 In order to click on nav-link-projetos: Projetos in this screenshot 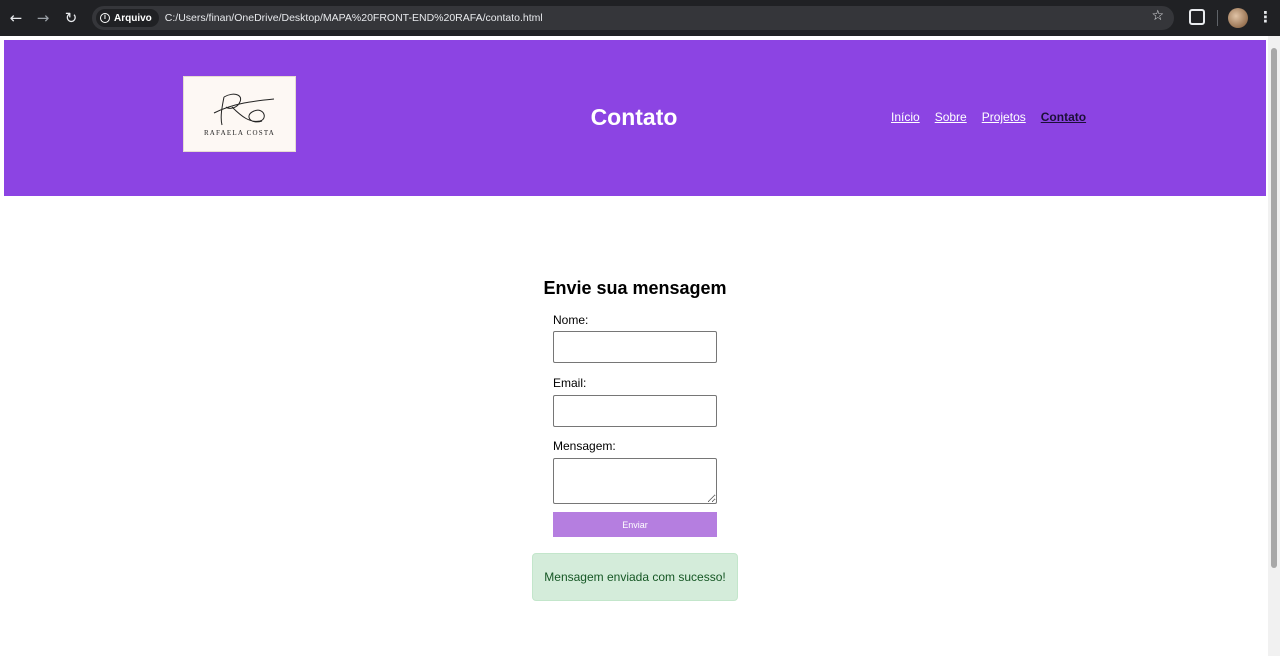, I will do `click(1004, 117)`.